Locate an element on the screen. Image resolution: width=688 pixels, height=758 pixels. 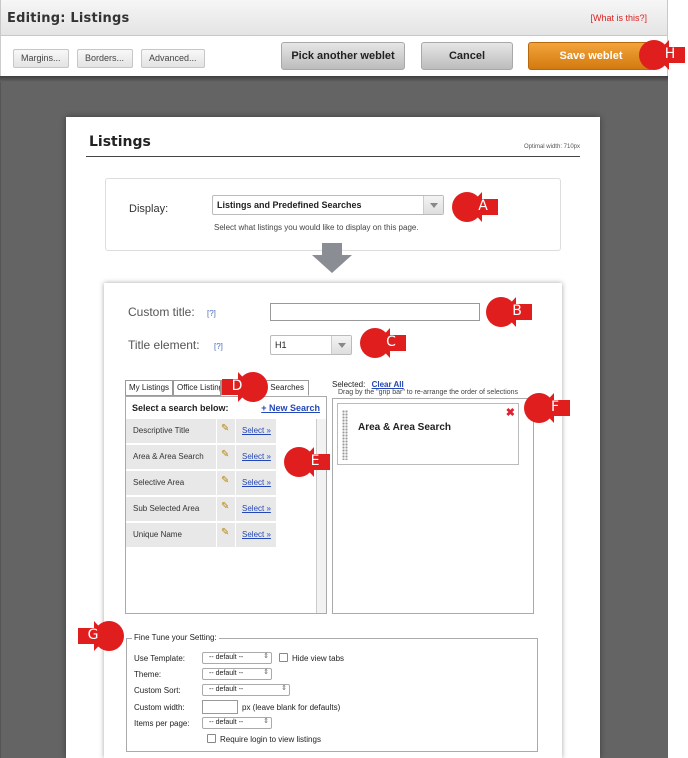
selected-item-label: Area & Area Search is located at coordinates (405, 427).